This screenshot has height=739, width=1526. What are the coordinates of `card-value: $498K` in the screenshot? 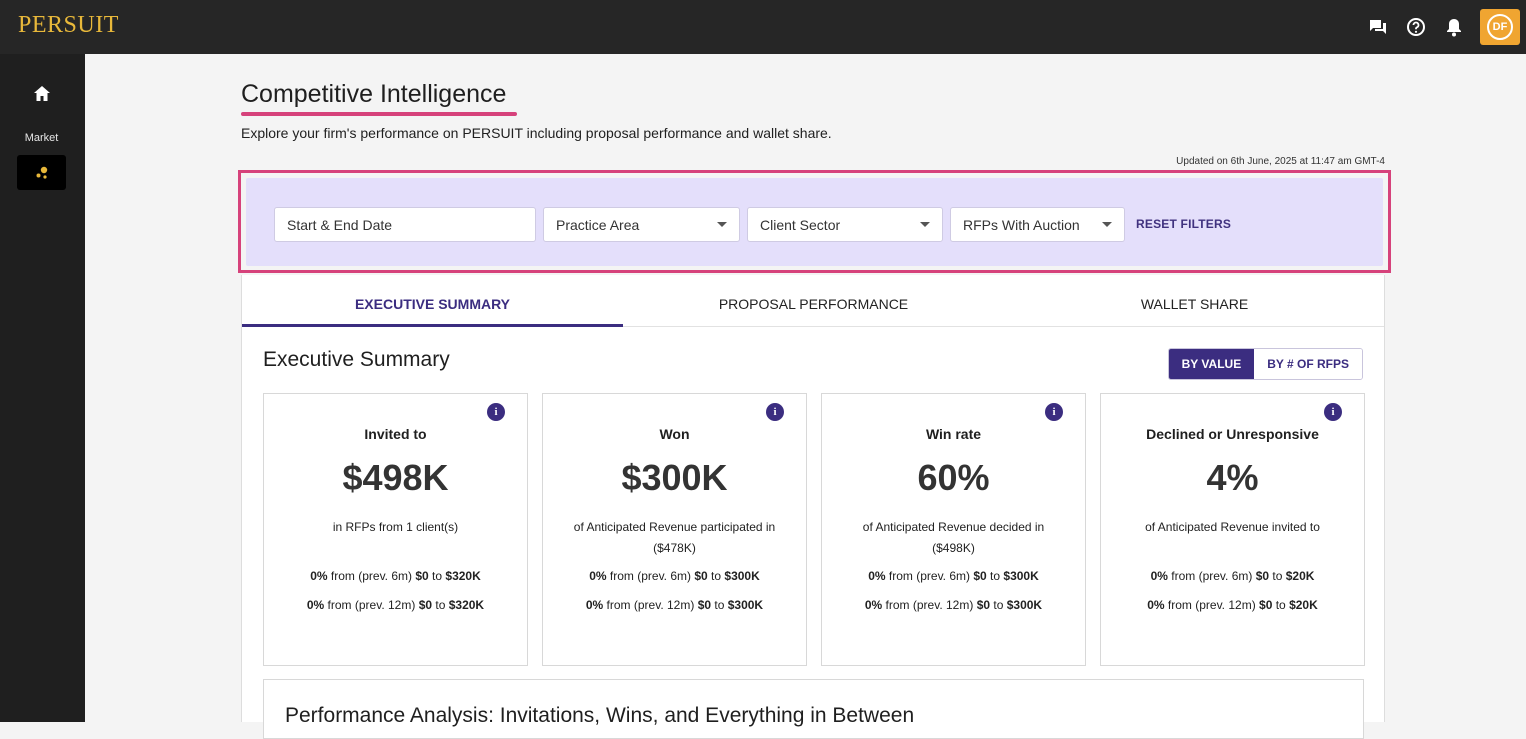 It's located at (395, 477).